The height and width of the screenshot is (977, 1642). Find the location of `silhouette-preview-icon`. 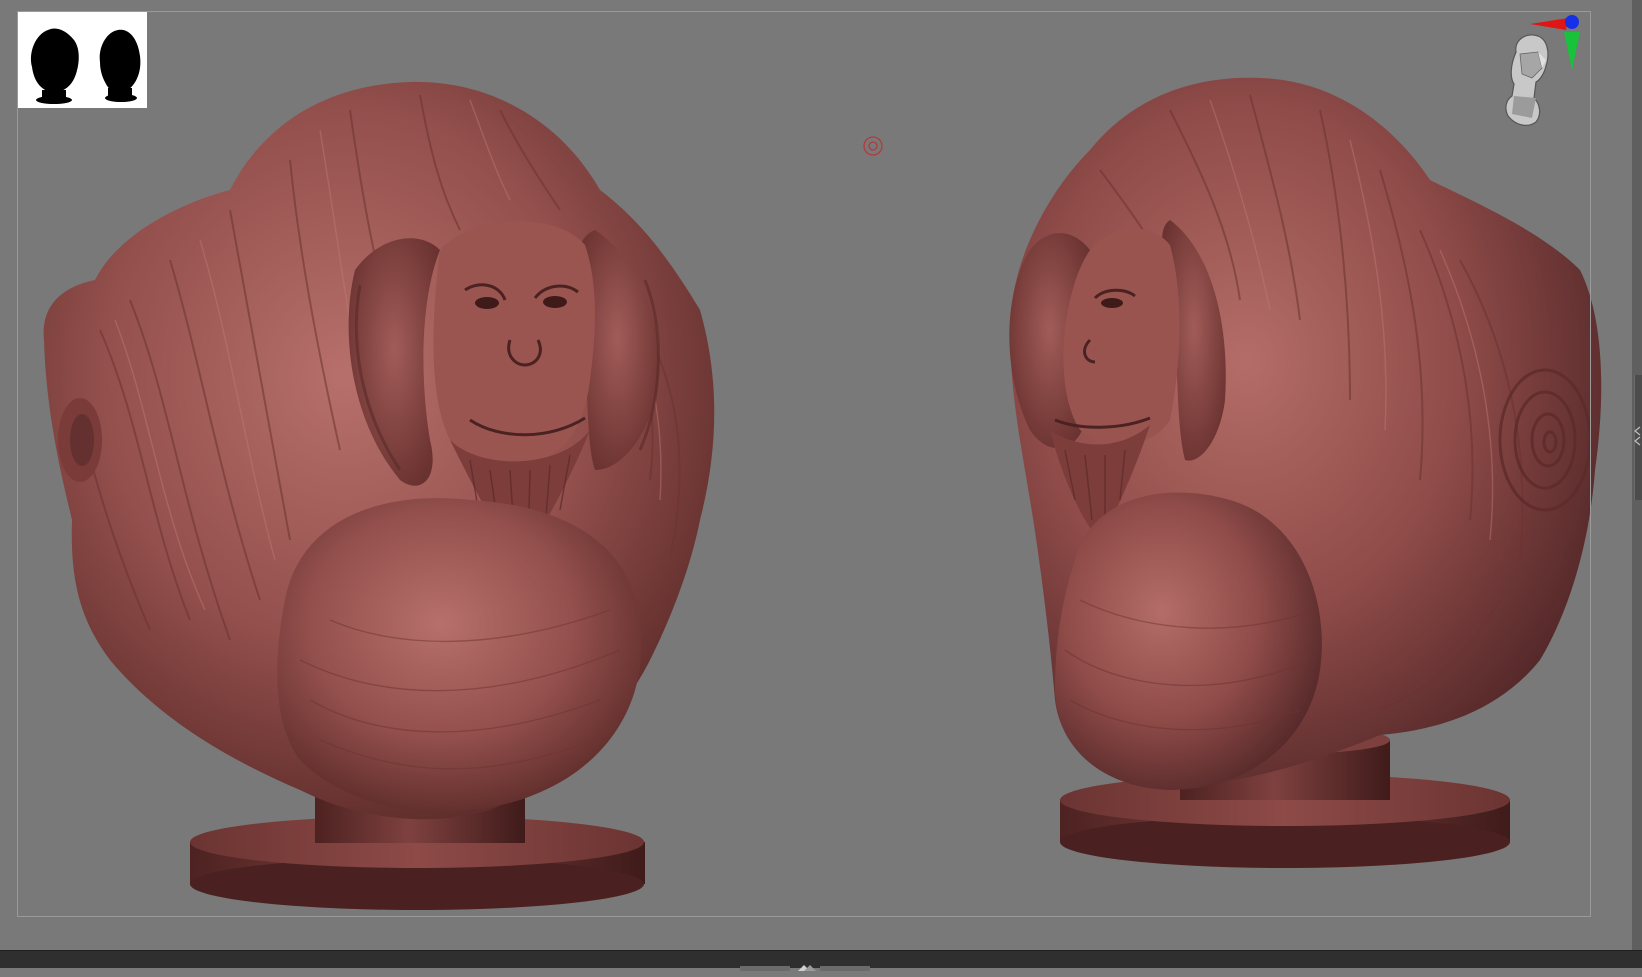

silhouette-preview-icon is located at coordinates (82, 60).